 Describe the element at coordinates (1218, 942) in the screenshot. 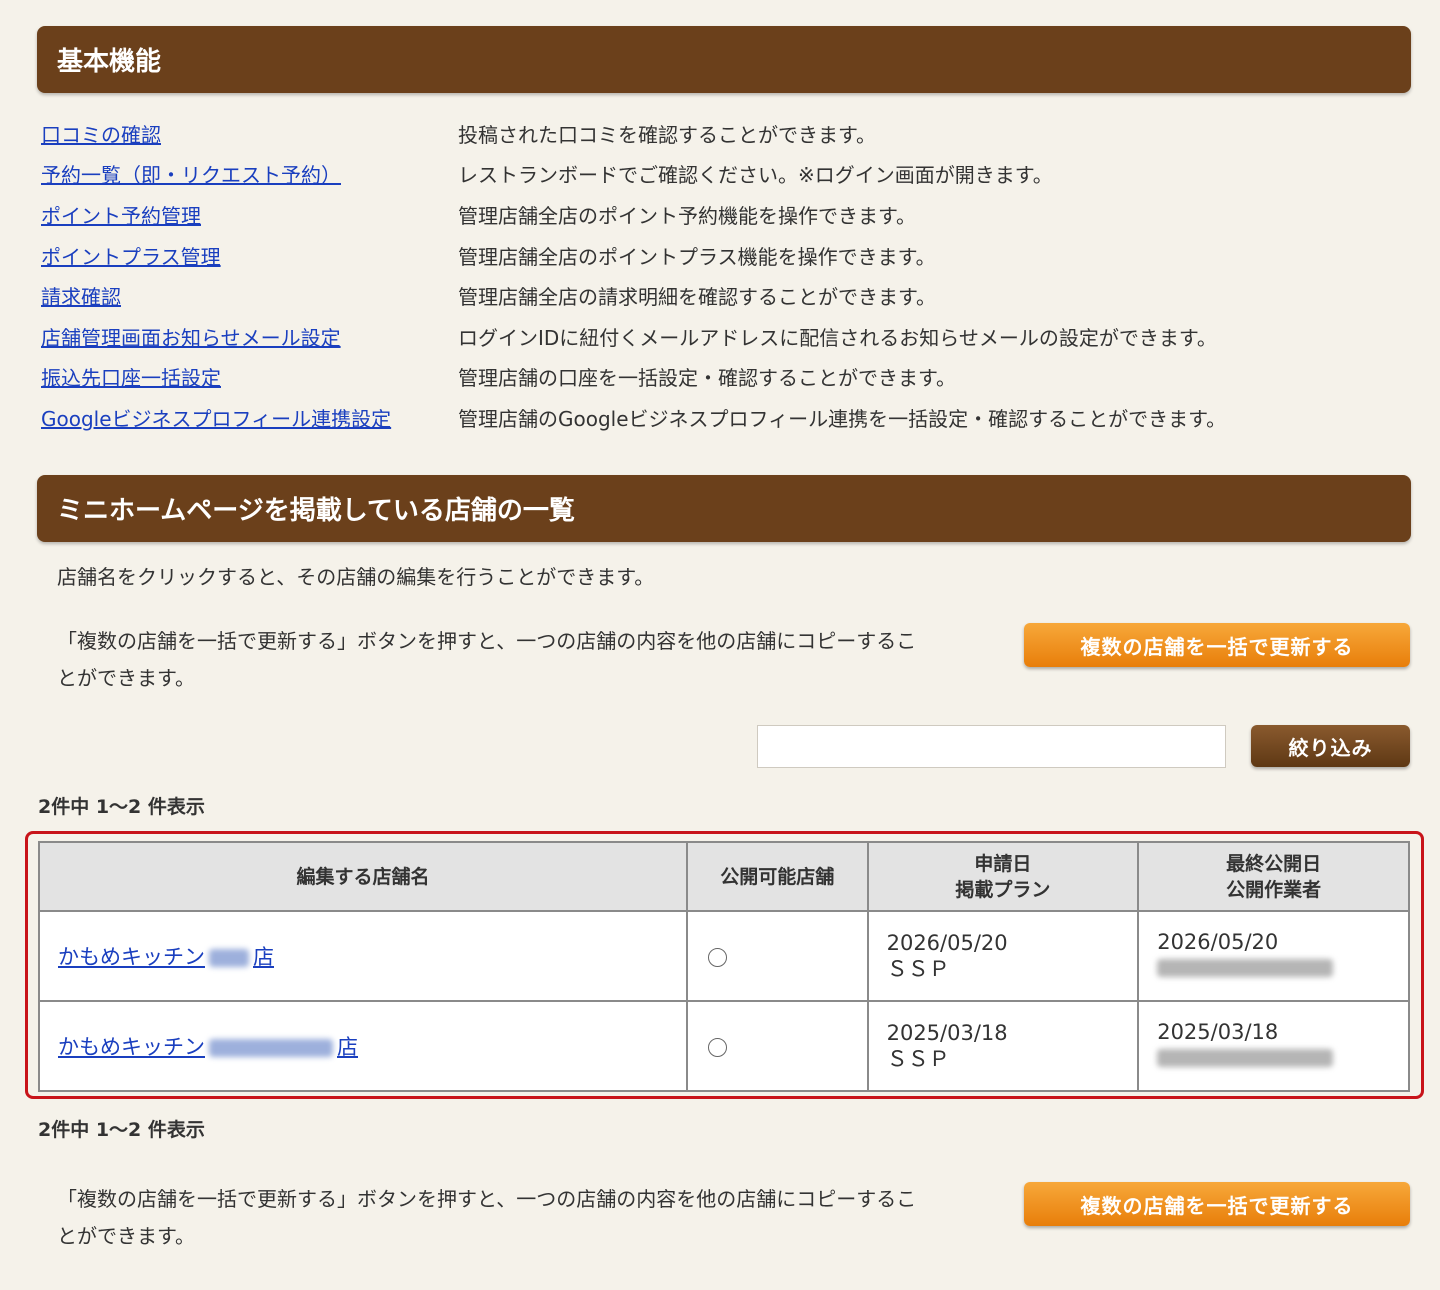

I see `last-published-date: 2026/05/20` at that location.